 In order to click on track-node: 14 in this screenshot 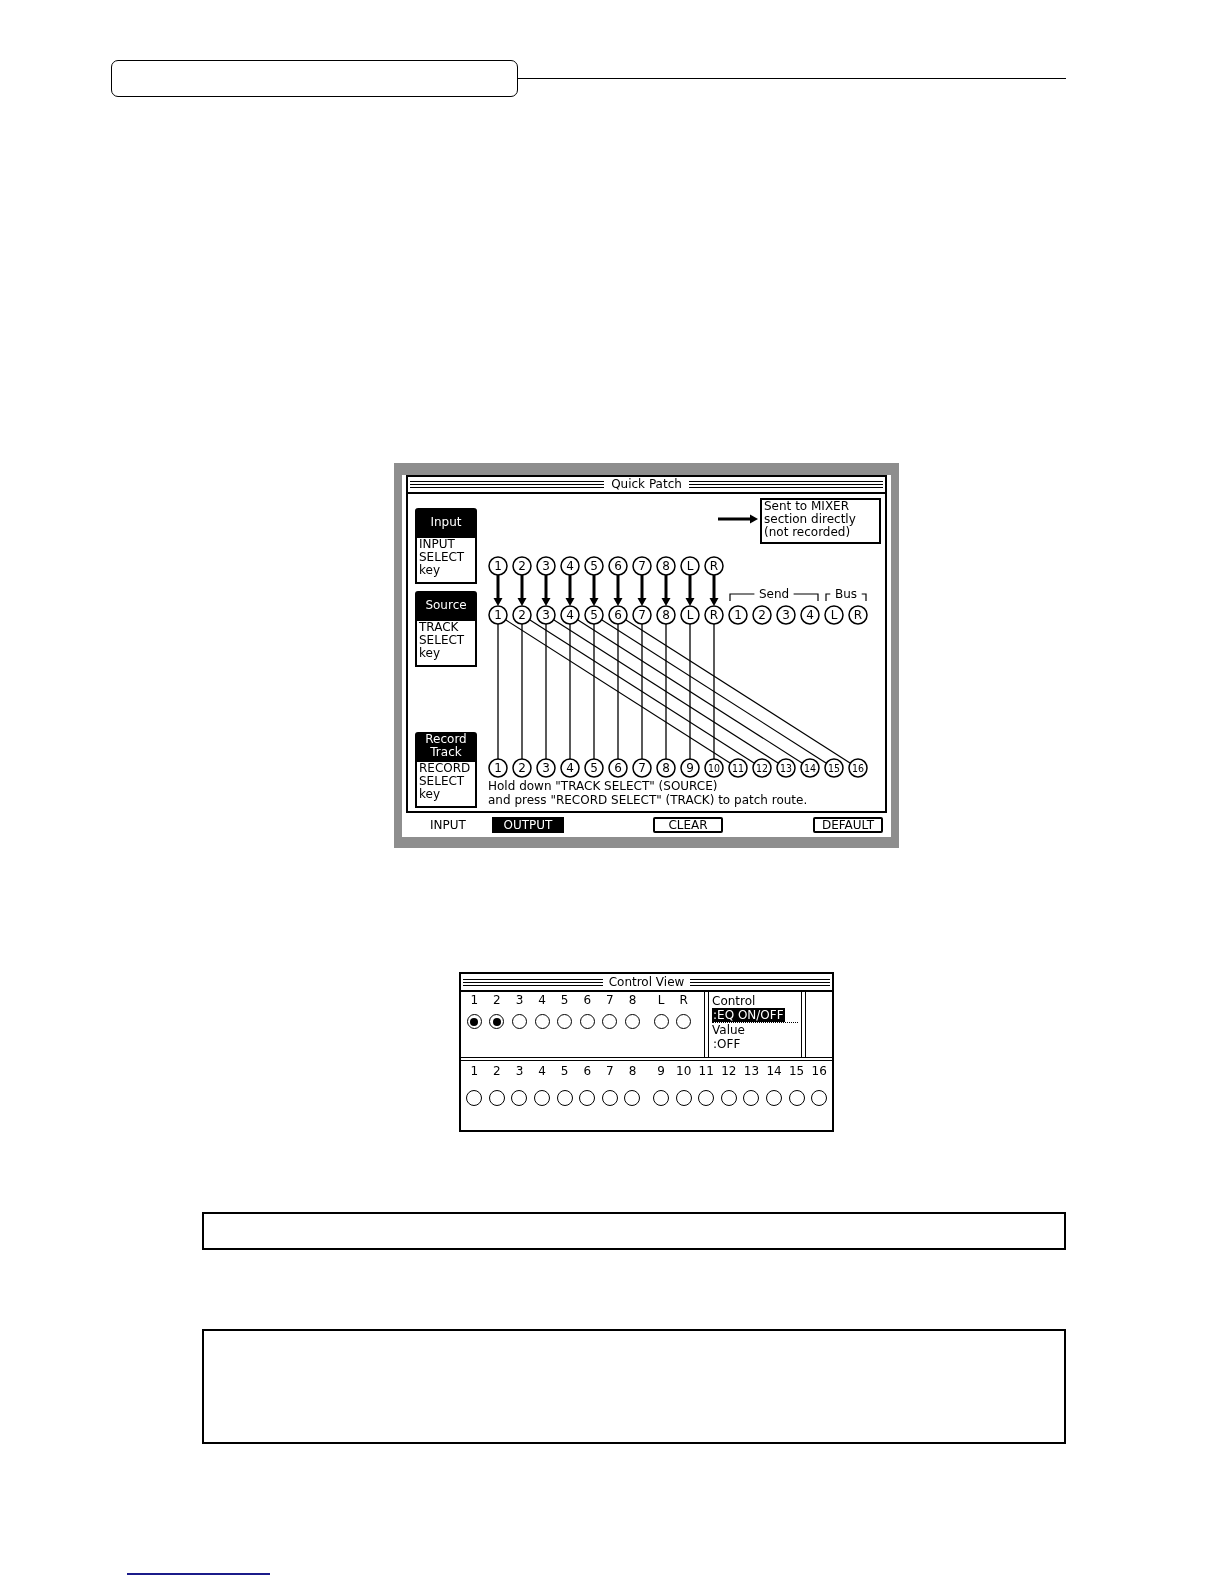, I will do `click(810, 768)`.